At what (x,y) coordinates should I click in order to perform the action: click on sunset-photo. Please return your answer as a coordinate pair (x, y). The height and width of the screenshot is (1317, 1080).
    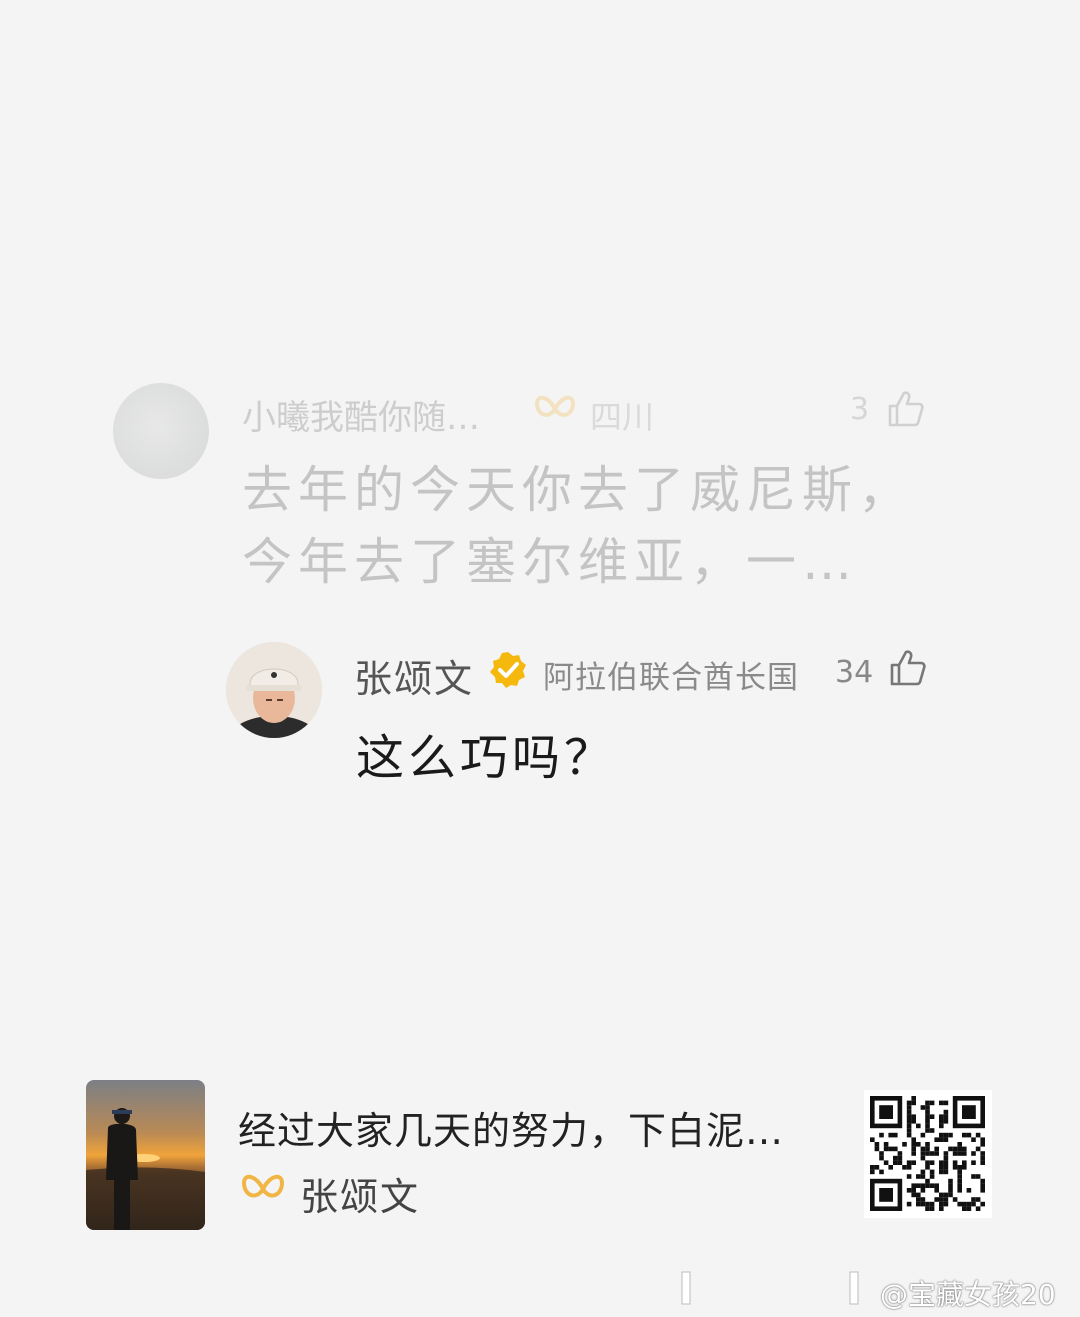
    Looking at the image, I should click on (145, 1155).